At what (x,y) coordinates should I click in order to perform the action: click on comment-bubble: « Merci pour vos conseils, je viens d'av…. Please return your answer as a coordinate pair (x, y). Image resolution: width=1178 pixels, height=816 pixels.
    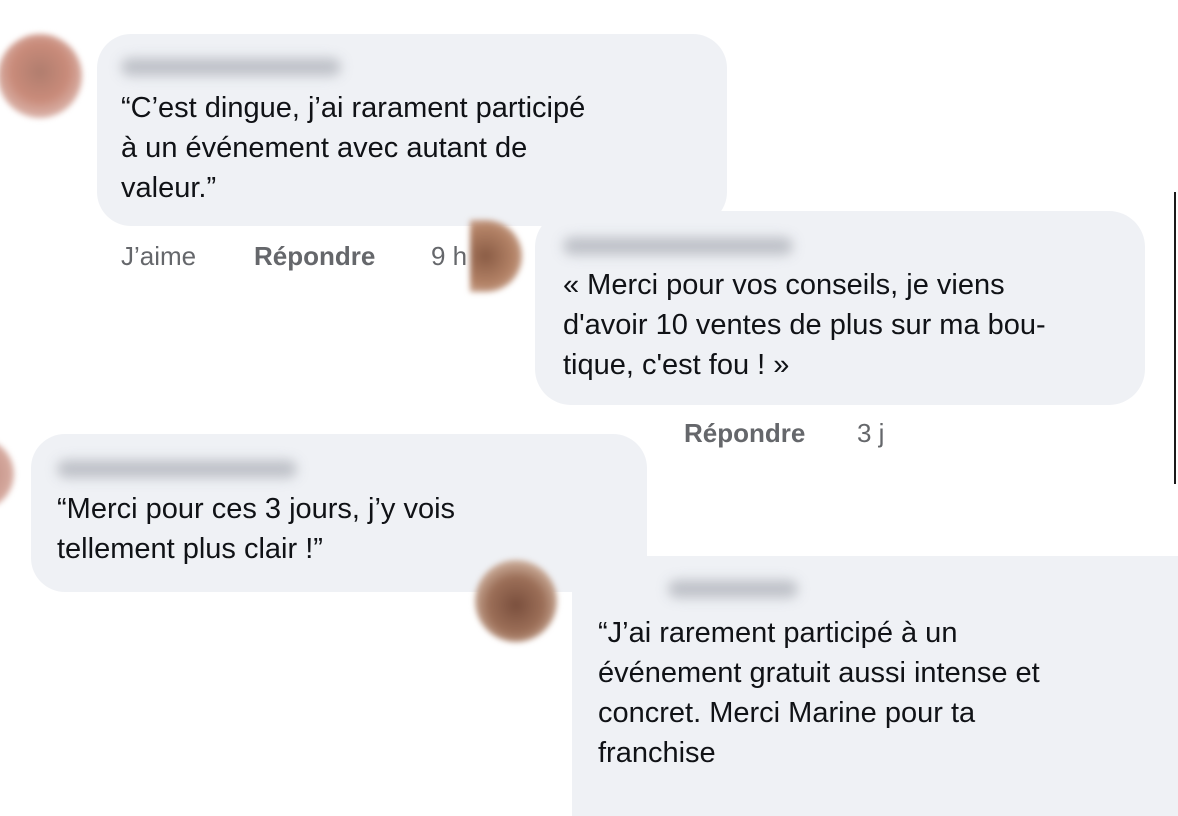
    Looking at the image, I should click on (840, 308).